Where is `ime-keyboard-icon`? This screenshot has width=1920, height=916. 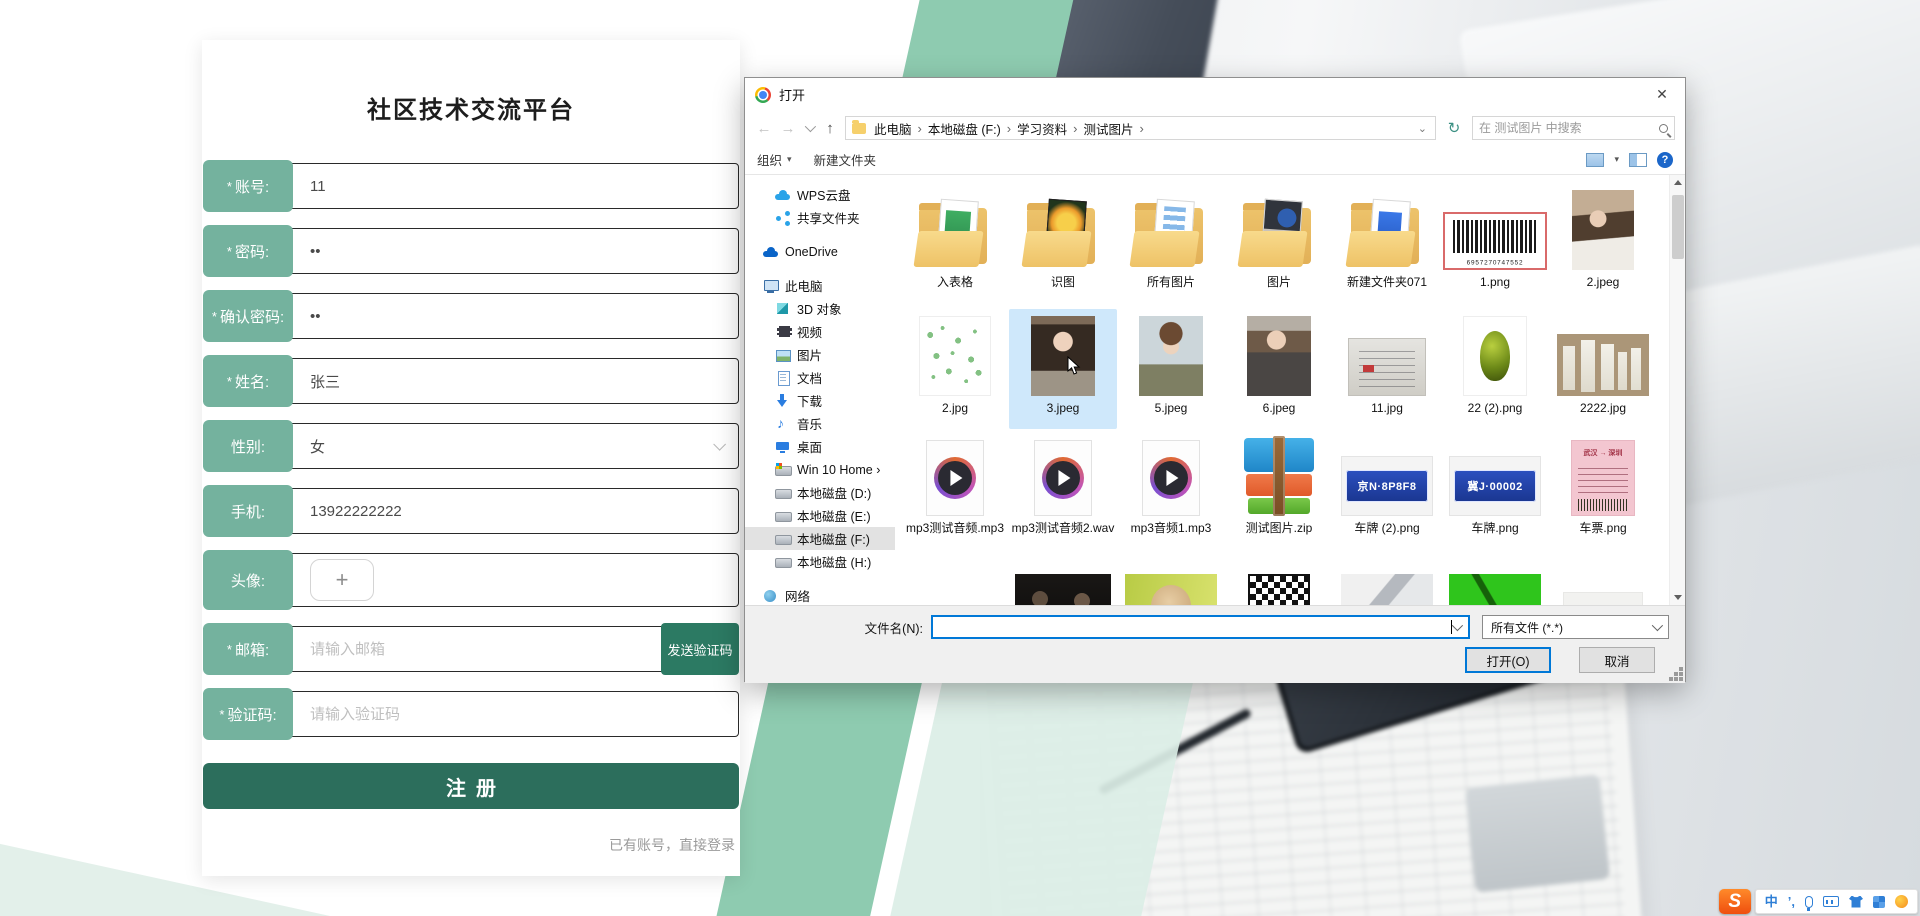 ime-keyboard-icon is located at coordinates (1831, 901).